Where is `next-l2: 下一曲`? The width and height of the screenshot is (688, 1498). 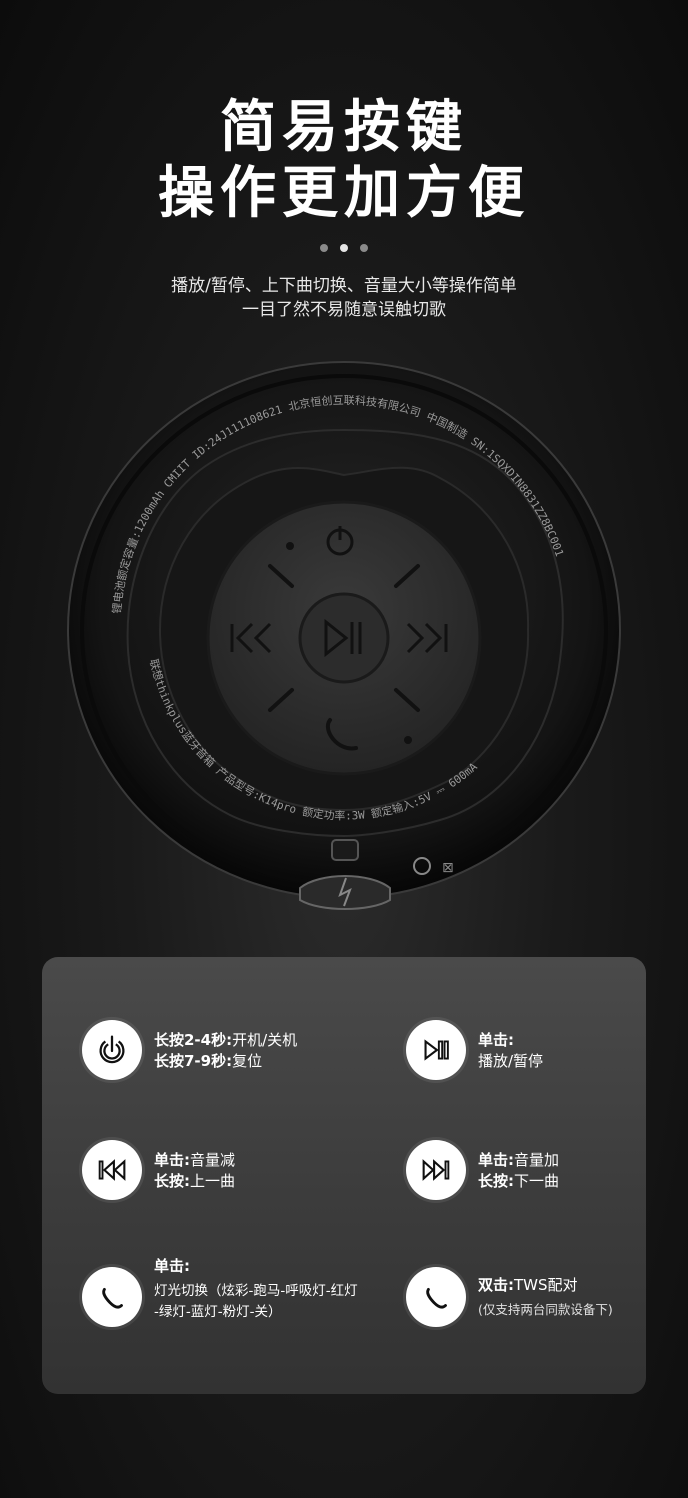
next-l2: 下一曲 is located at coordinates (537, 1181).